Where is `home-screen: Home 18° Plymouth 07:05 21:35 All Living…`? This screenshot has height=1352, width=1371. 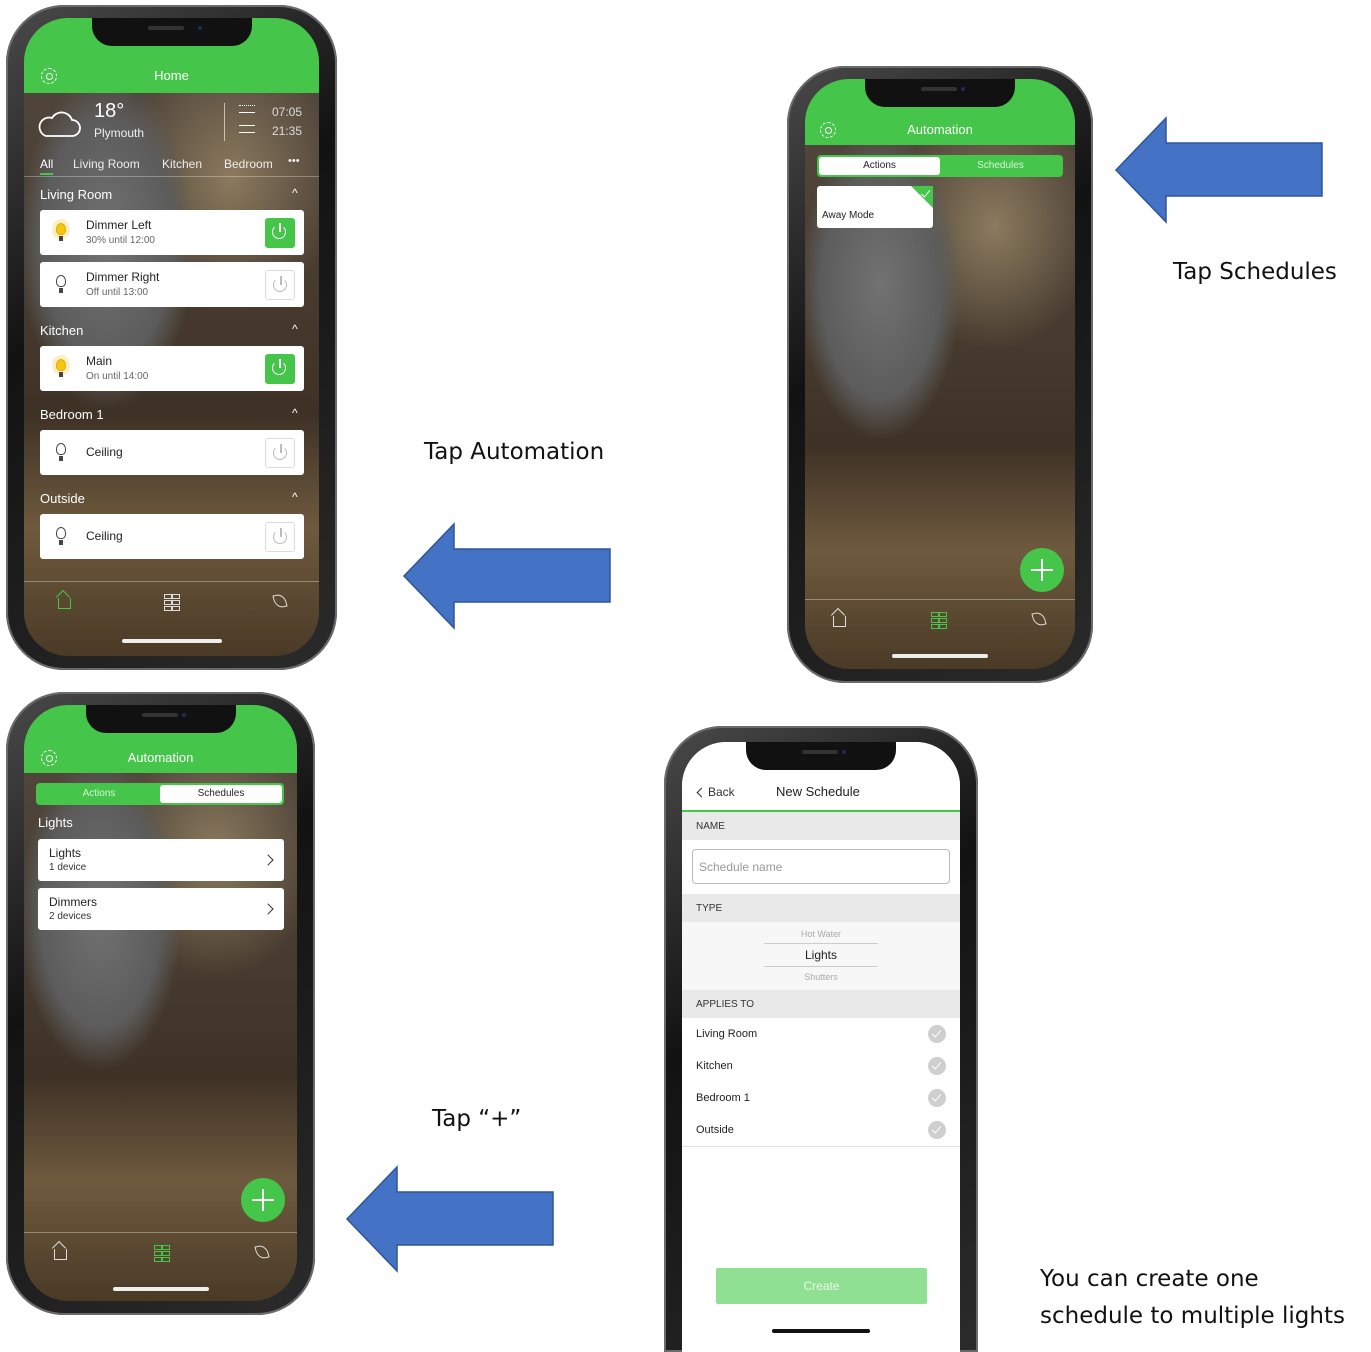 home-screen: Home 18° Plymouth 07:05 21:35 All Living… is located at coordinates (171, 337).